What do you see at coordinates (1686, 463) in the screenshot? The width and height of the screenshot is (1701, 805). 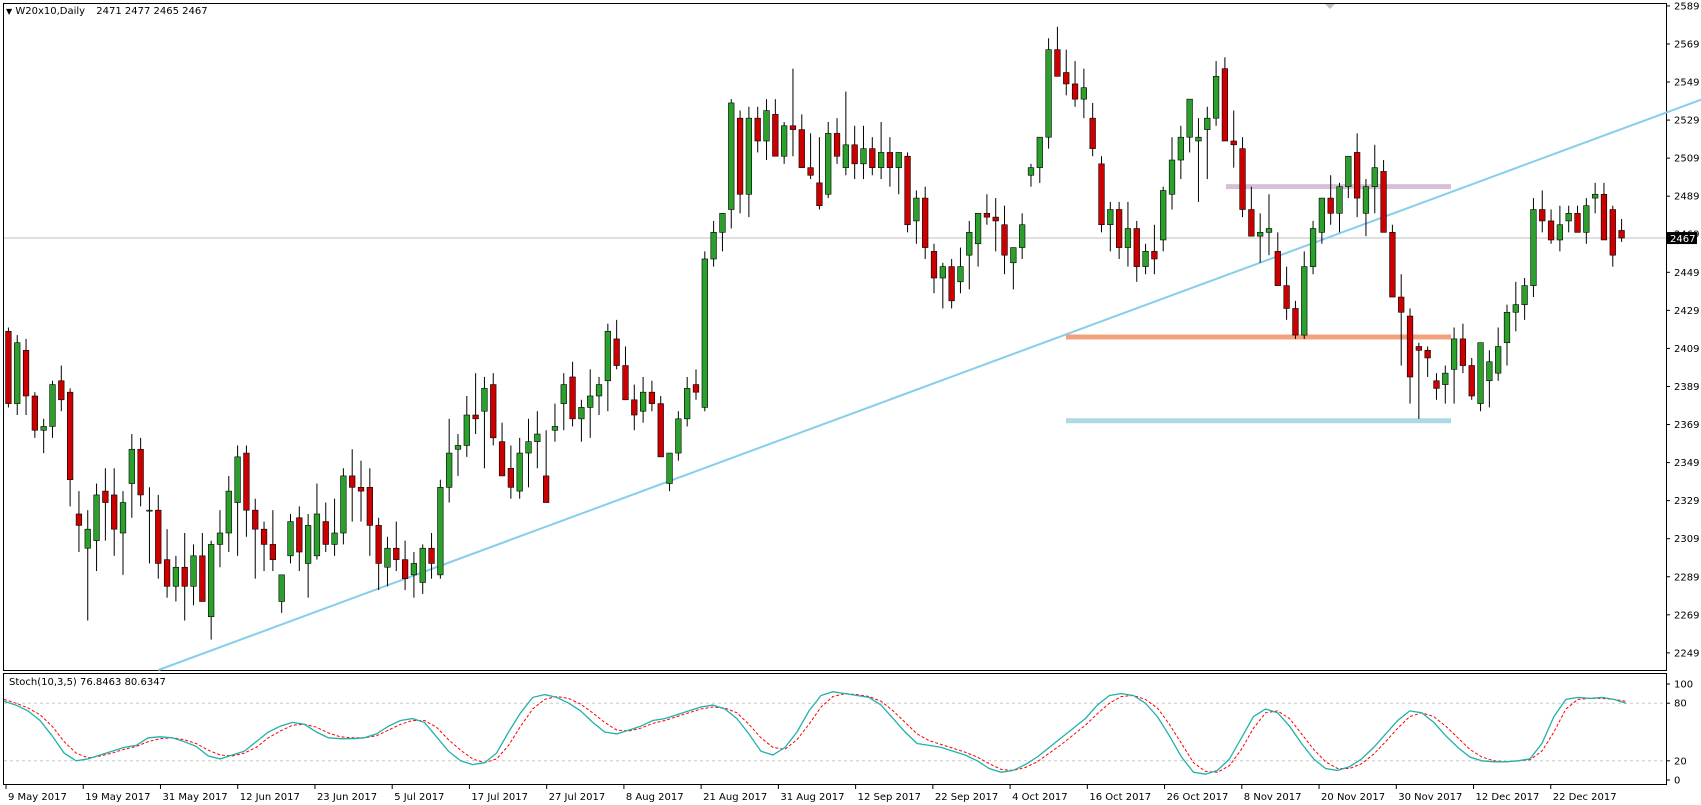 I see `price-tick-label: 2349` at bounding box center [1686, 463].